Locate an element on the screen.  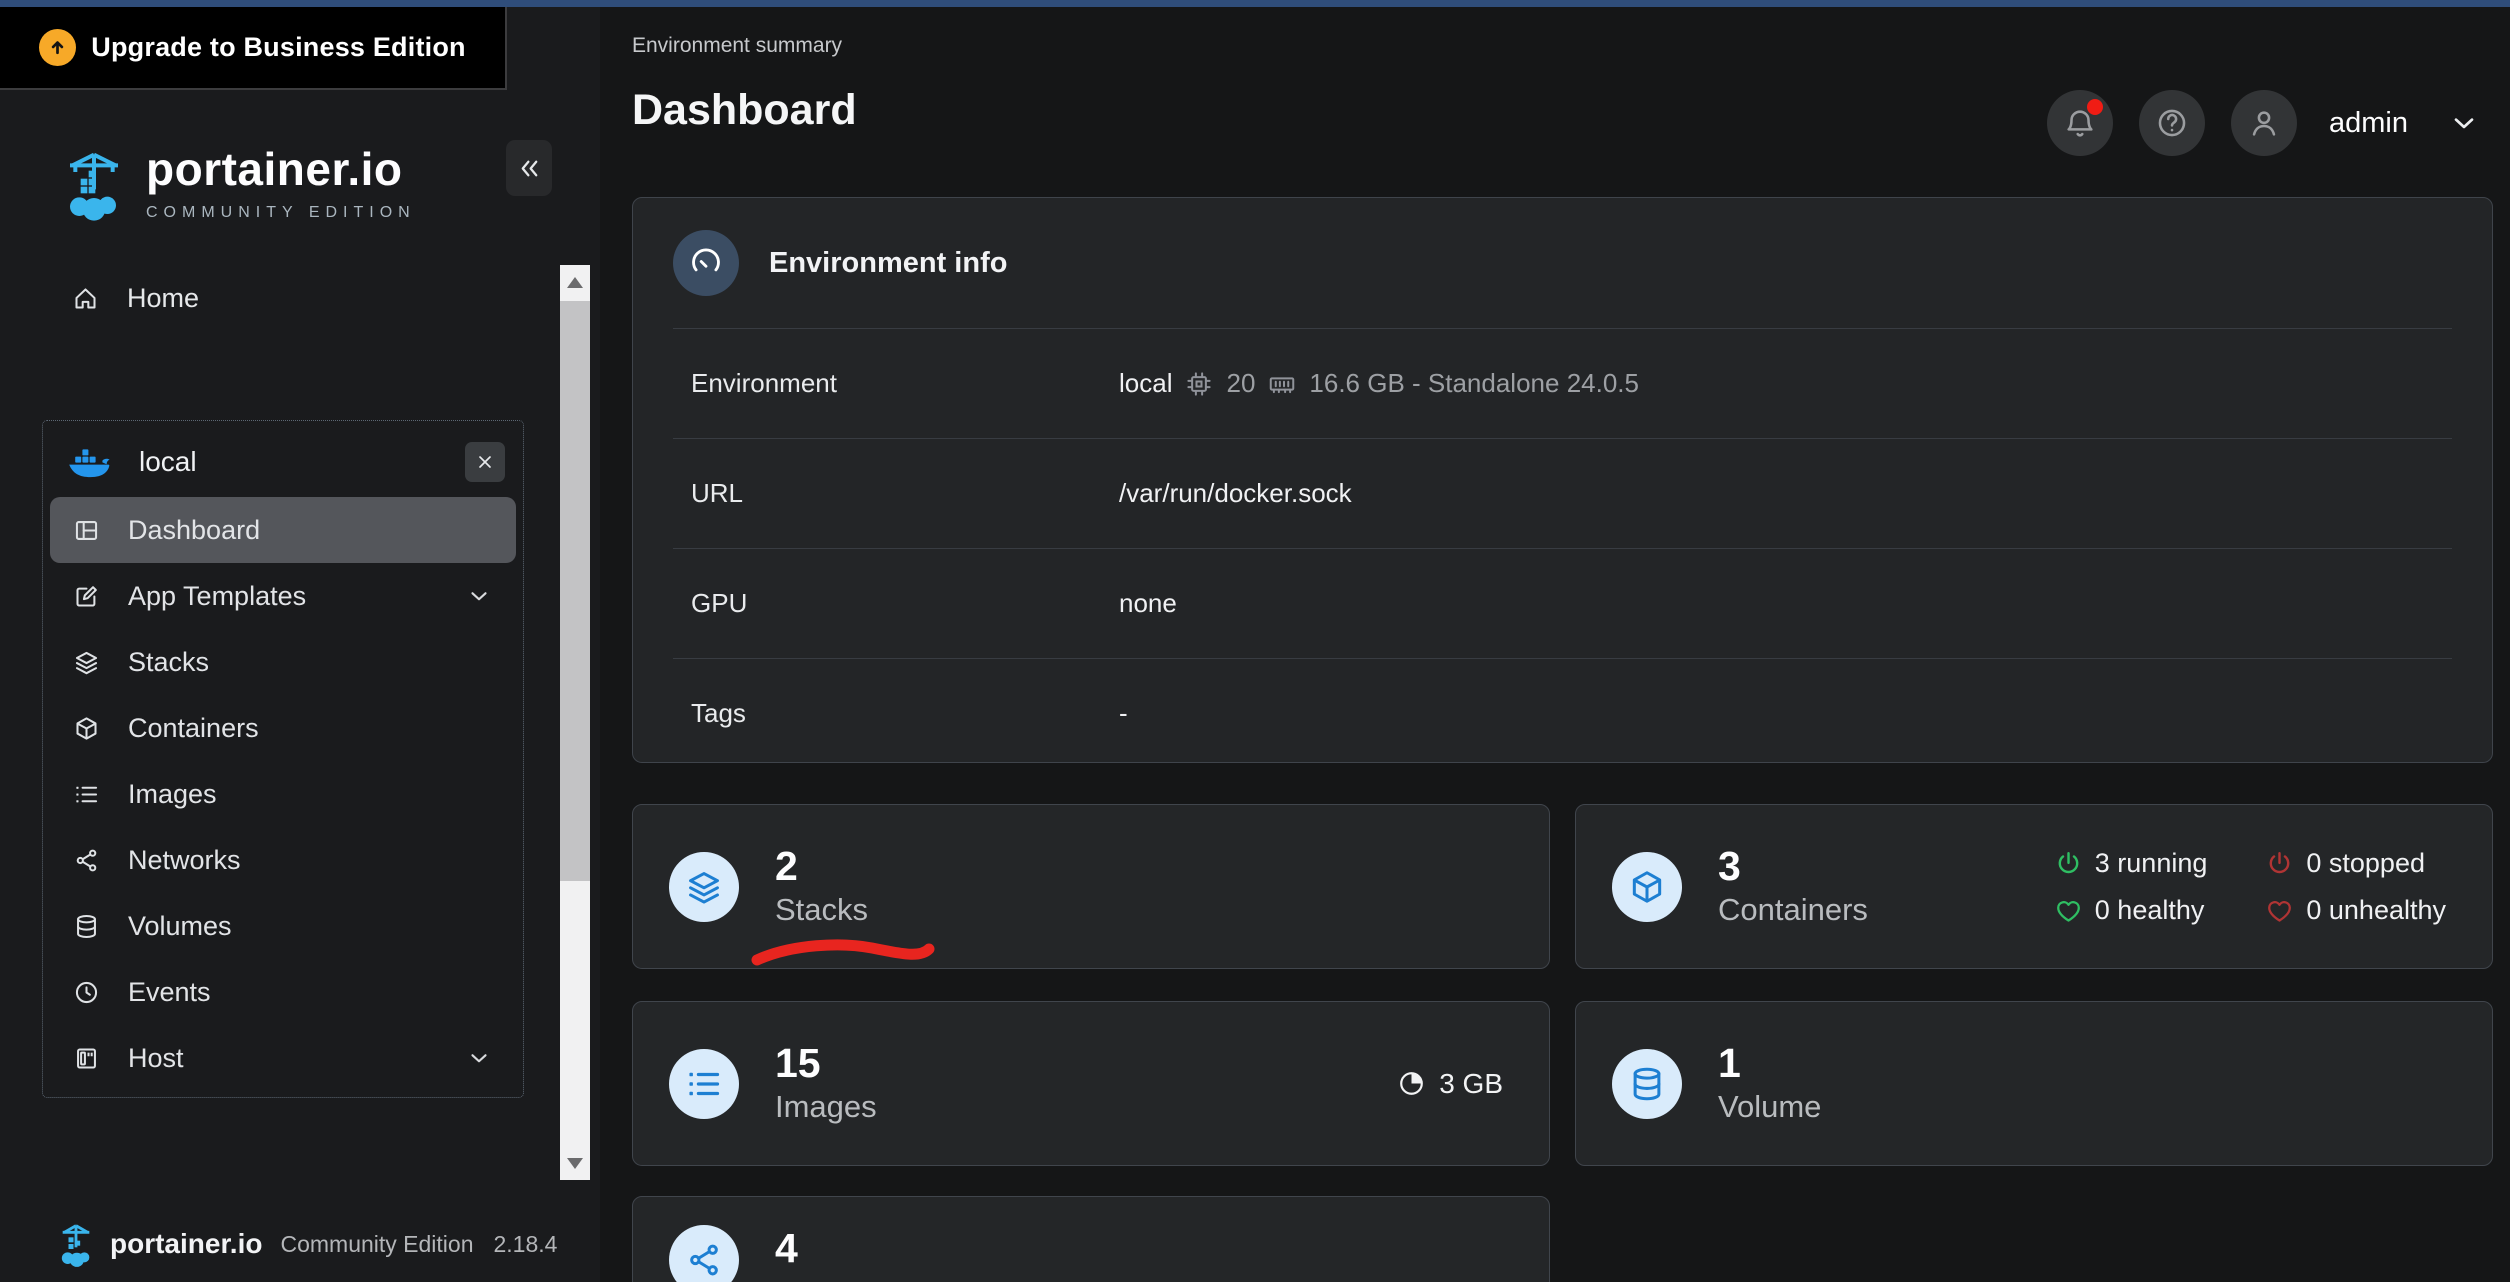
circle-up-arrow-icon is located at coordinates (58, 47).